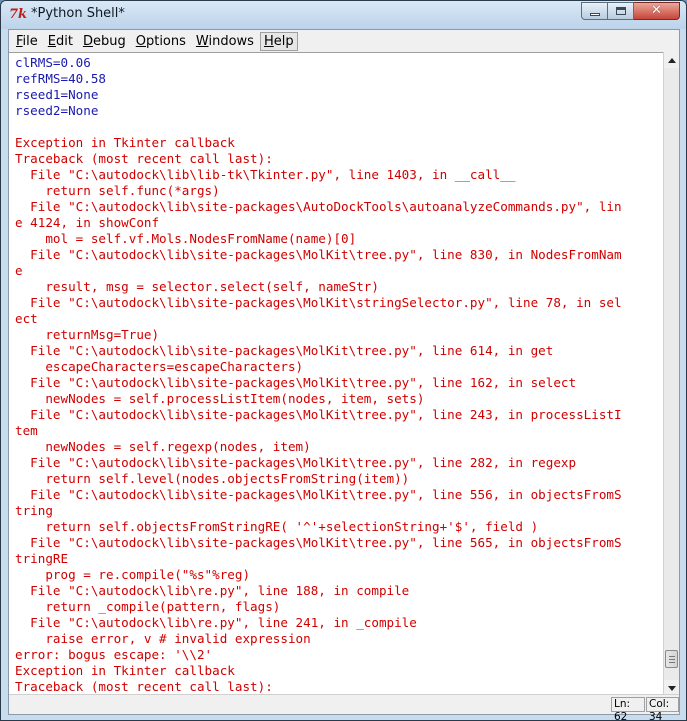  I want to click on menu-edit: Edit, so click(60, 41).